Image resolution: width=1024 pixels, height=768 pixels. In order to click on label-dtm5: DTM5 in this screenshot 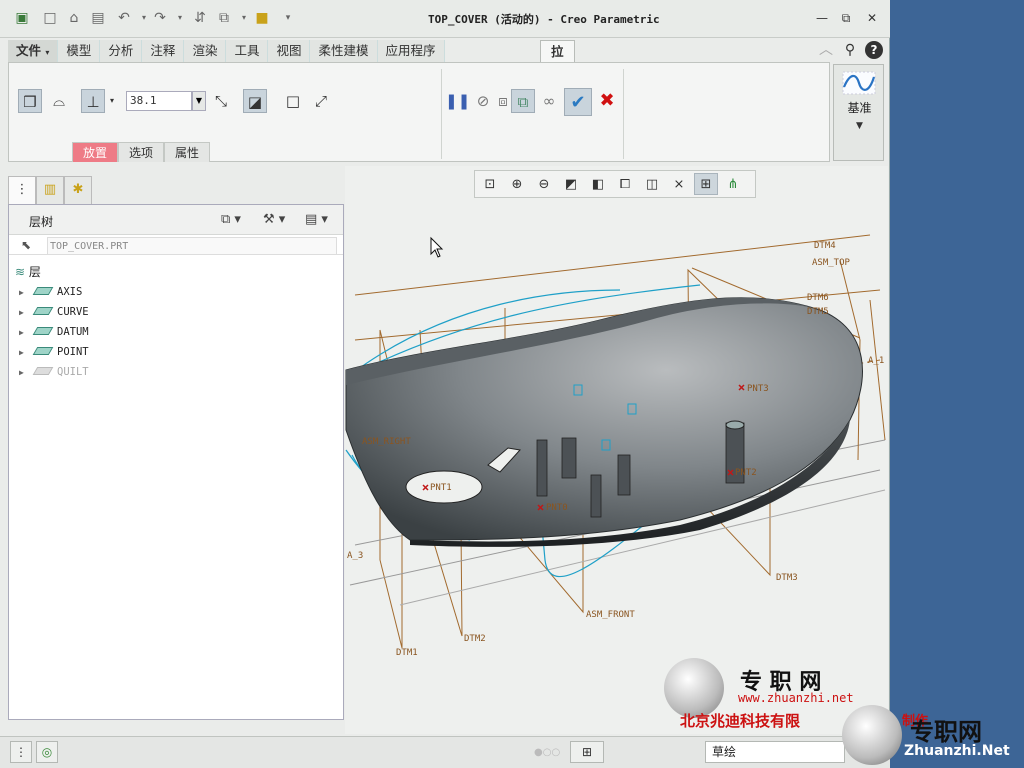, I will do `click(818, 312)`.